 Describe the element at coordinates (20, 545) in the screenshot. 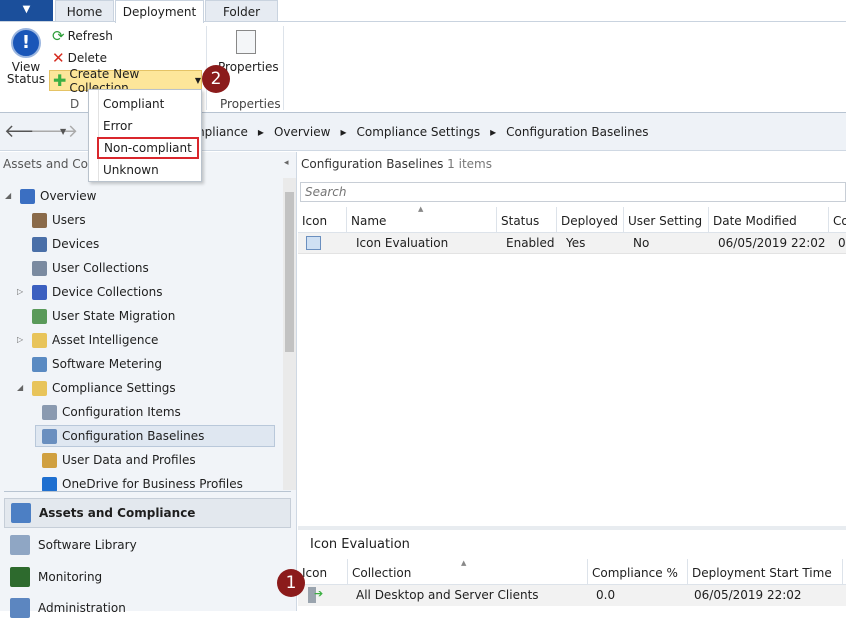

I see `software-library-icon` at that location.